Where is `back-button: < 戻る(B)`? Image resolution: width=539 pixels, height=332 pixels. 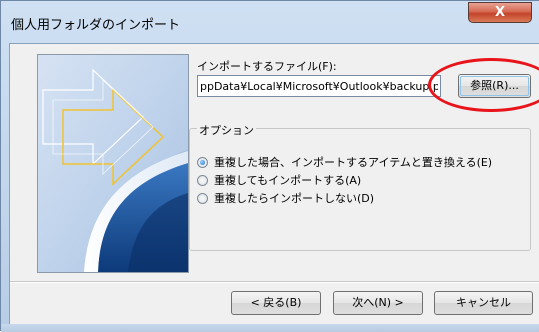 back-button: < 戻る(B) is located at coordinates (276, 303).